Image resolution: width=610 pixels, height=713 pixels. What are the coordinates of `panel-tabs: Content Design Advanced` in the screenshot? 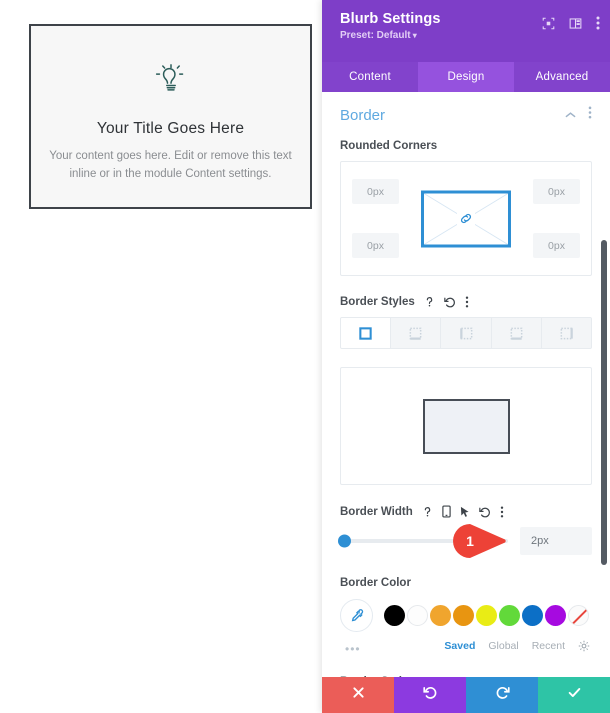 It's located at (466, 77).